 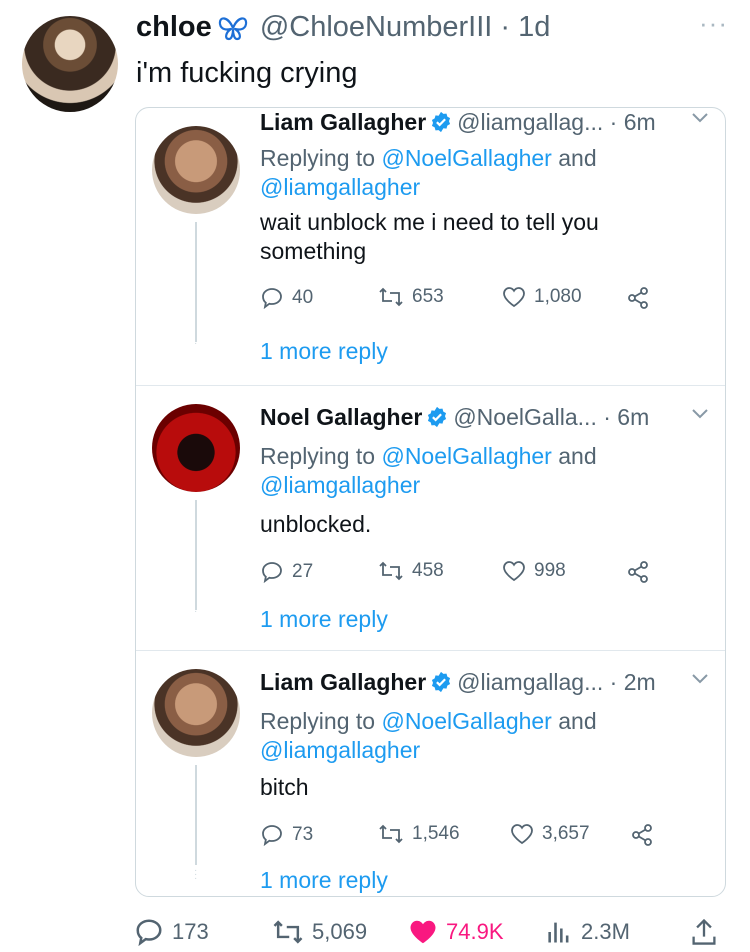 I want to click on like-button: 1,080, so click(x=542, y=297).